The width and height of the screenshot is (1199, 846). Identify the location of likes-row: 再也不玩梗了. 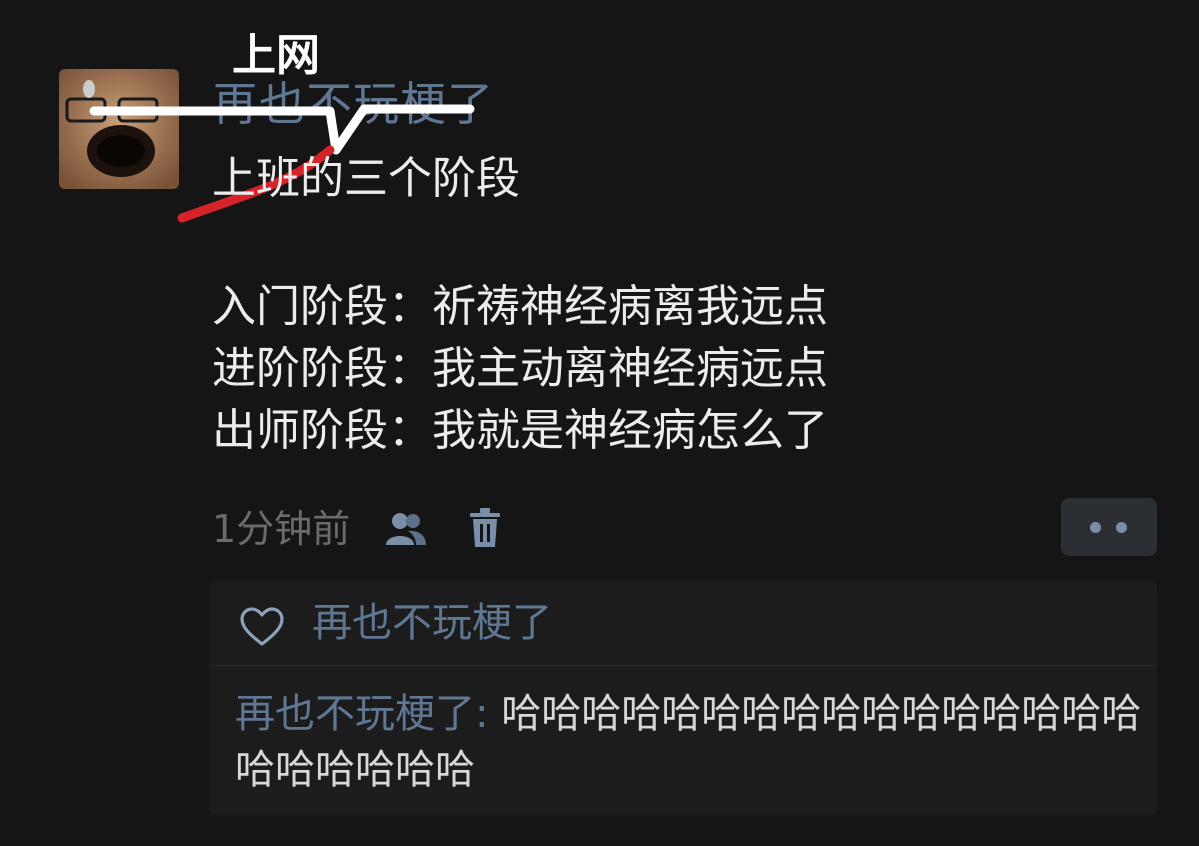
(683, 623).